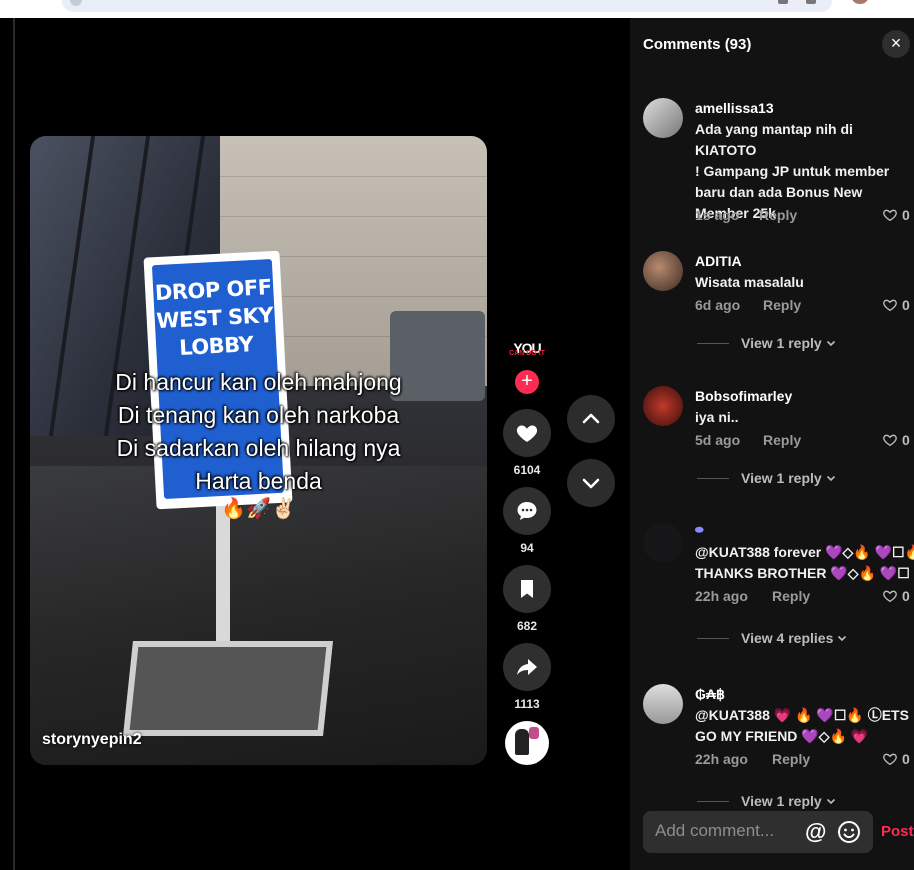 The width and height of the screenshot is (914, 870). Describe the element at coordinates (92, 740) in the screenshot. I see `video-author: storynyepin2` at that location.